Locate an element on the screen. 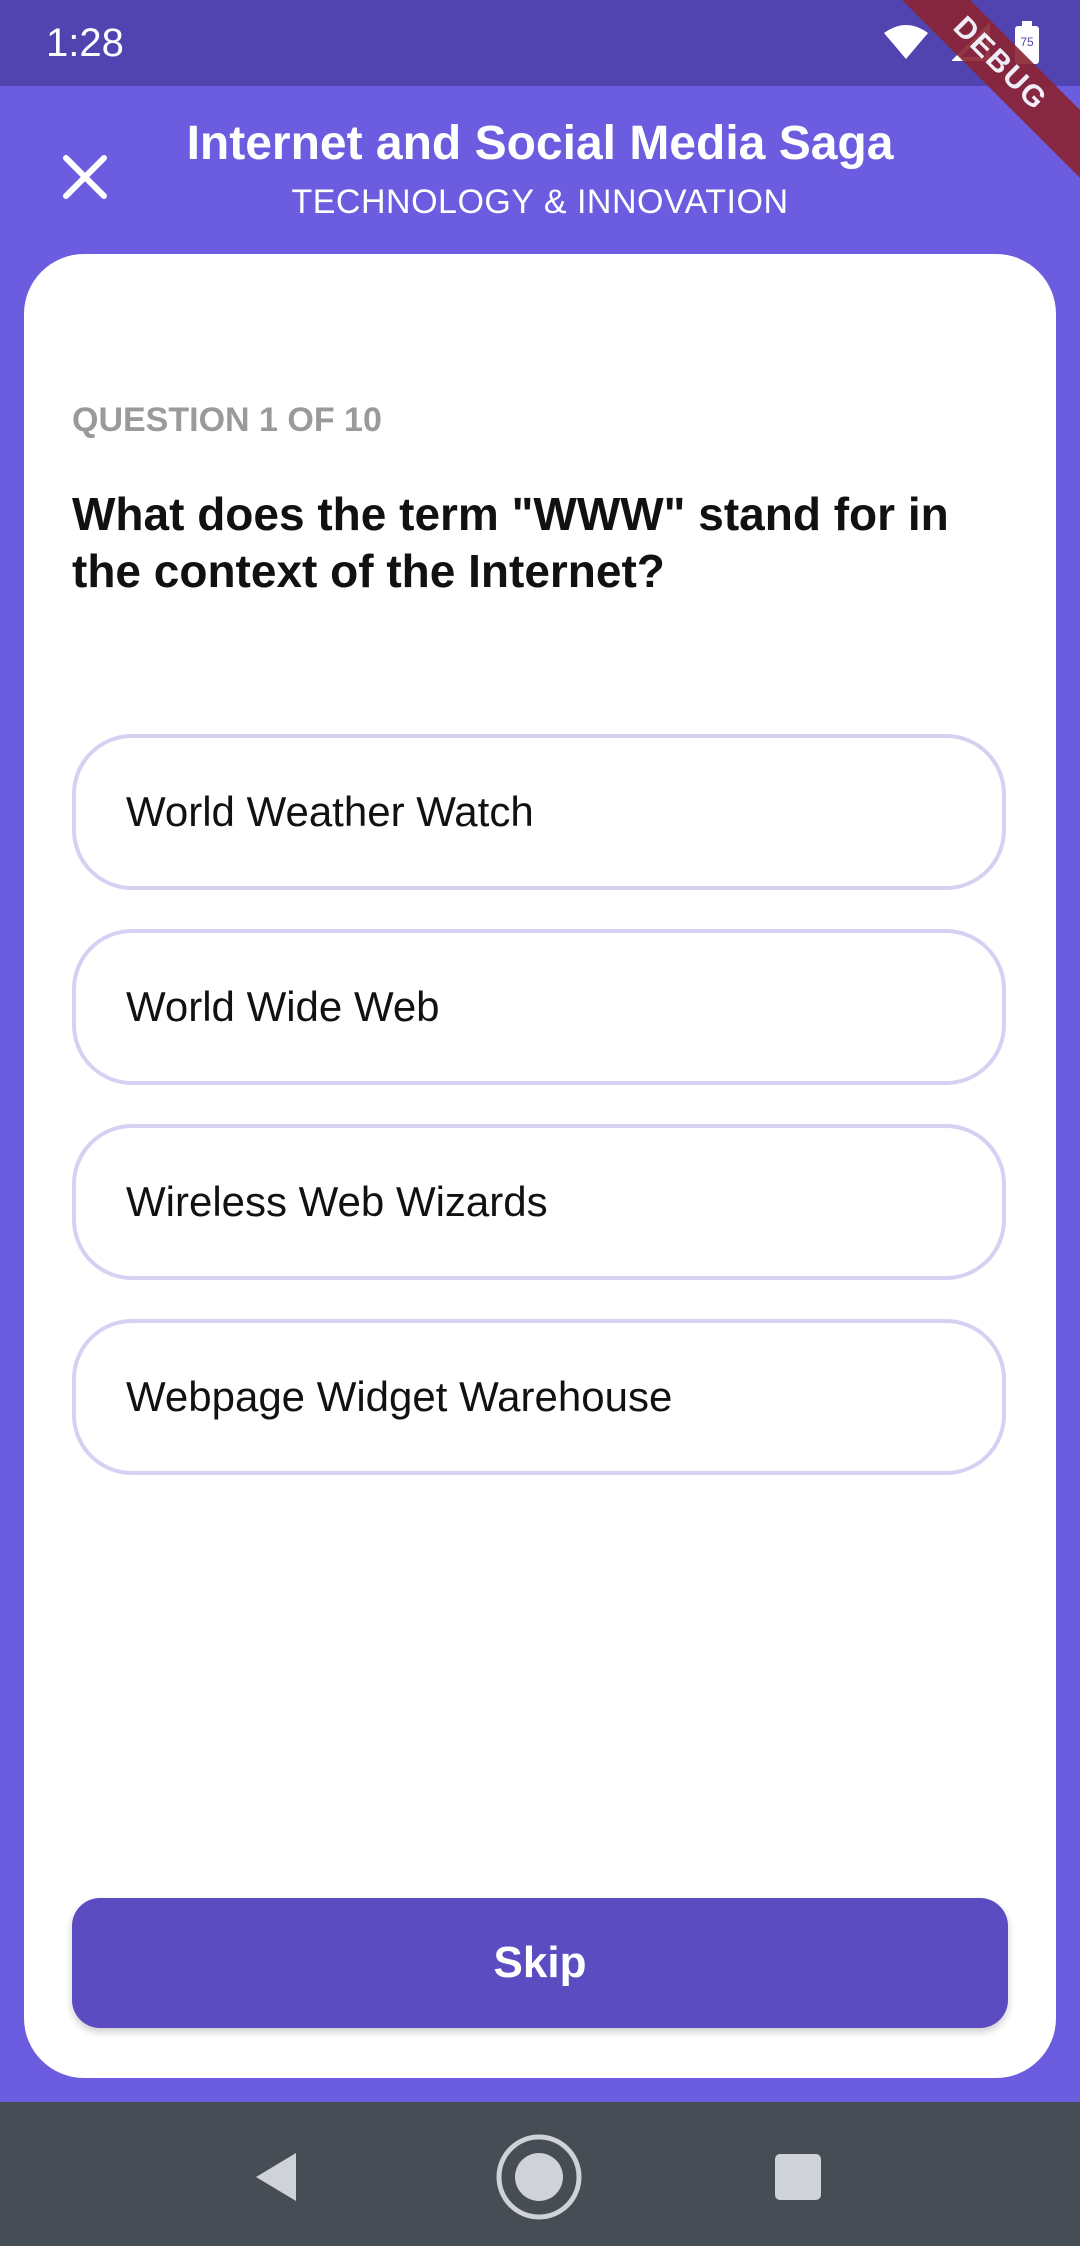  wifi-icon is located at coordinates (906, 43).